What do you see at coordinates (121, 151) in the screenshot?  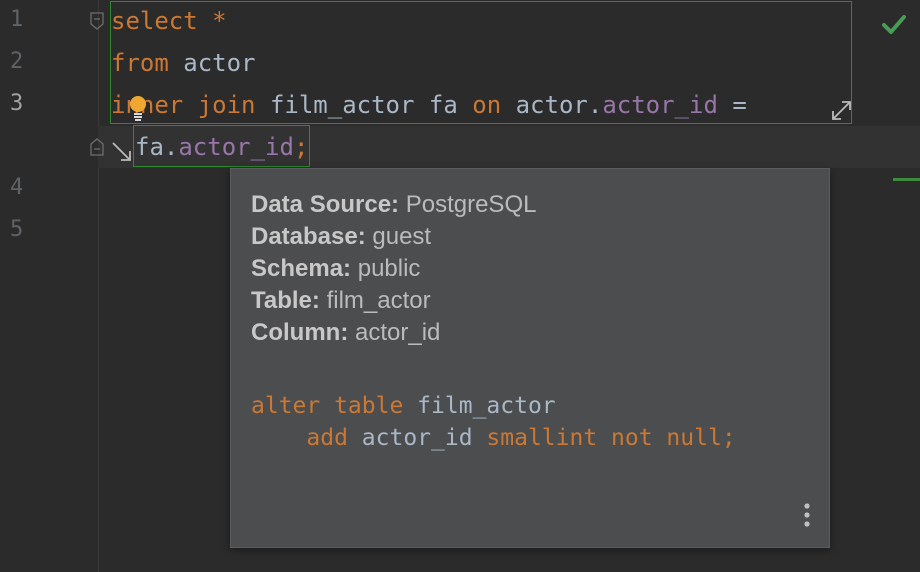 I see `continuation-arrow-icon` at bounding box center [121, 151].